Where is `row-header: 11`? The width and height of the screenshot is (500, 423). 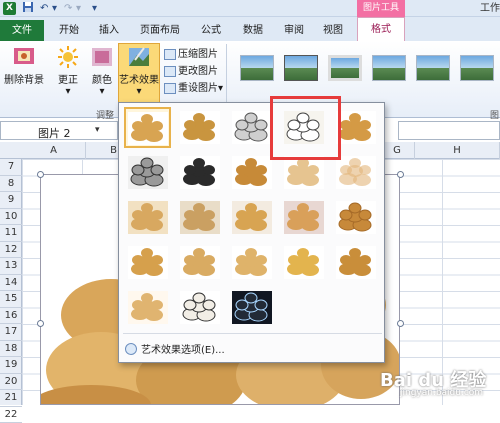 row-header: 11 is located at coordinates (11, 233).